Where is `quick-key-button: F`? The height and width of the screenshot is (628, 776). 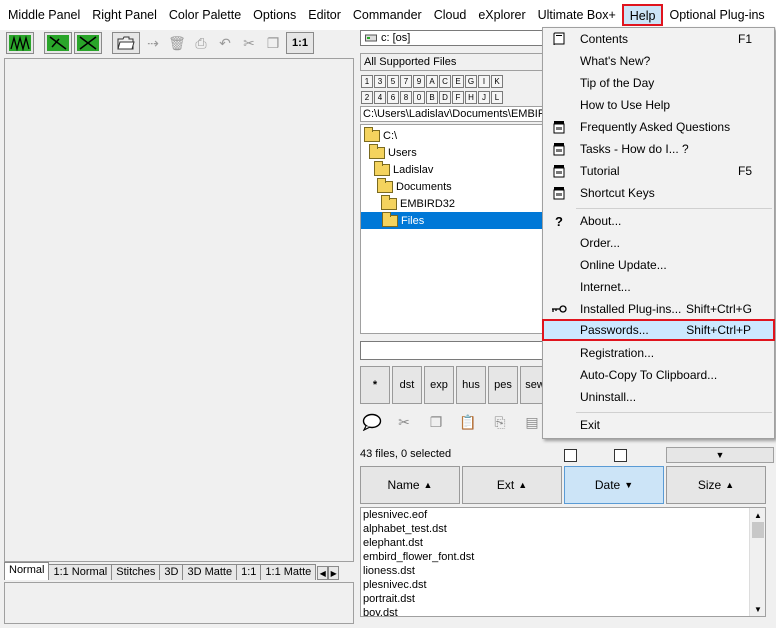 quick-key-button: F is located at coordinates (458, 97).